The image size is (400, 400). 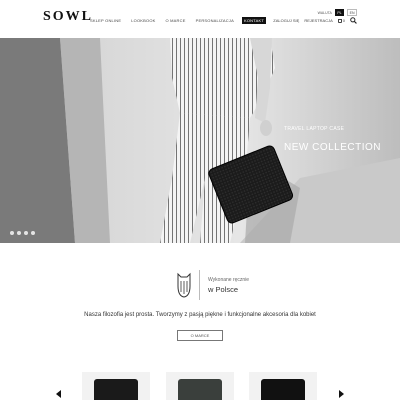 I want to click on currency-label: WALUTA, so click(x=325, y=13).